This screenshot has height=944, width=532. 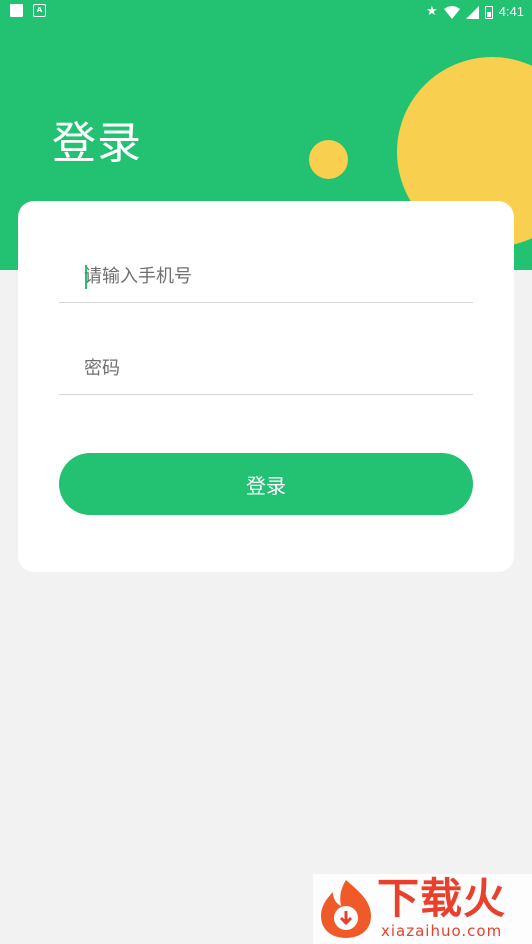 What do you see at coordinates (97, 143) in the screenshot?
I see `page-title: 登录` at bounding box center [97, 143].